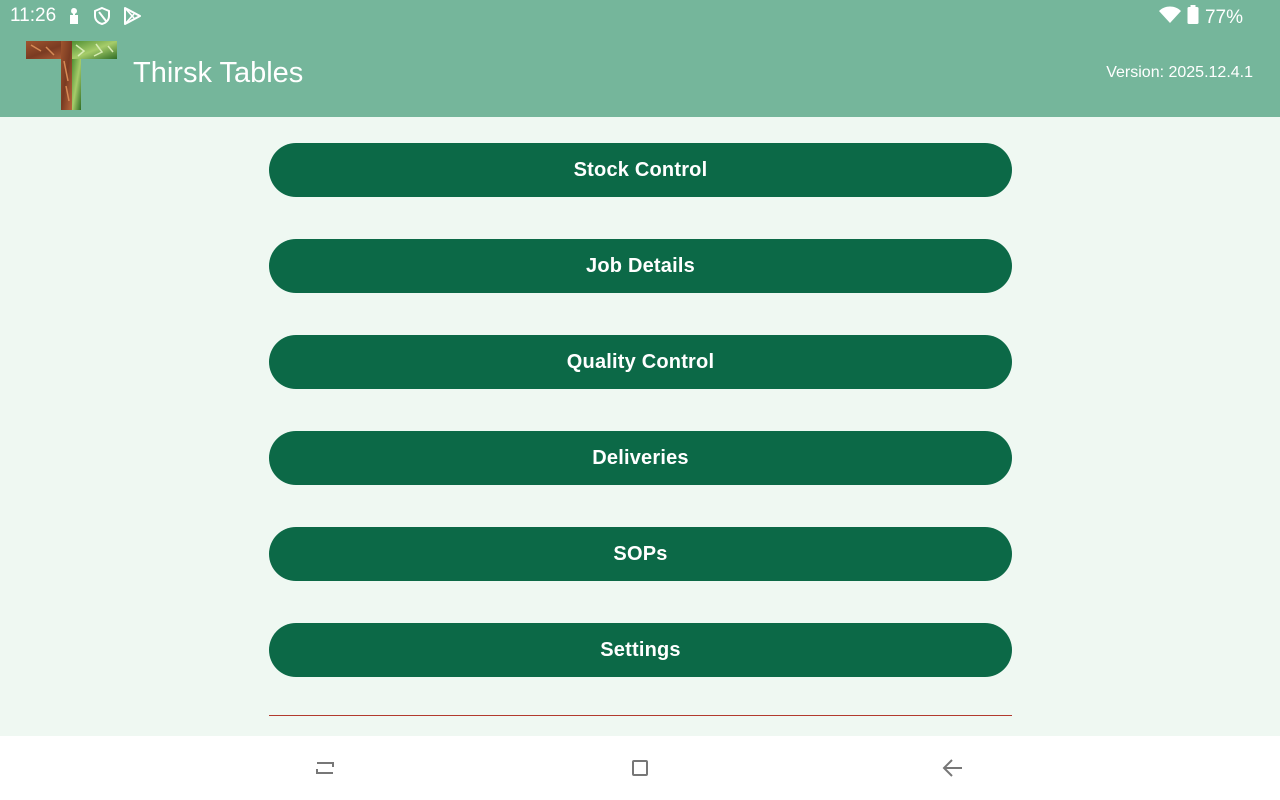 The image size is (1280, 800). Describe the element at coordinates (102, 16) in the screenshot. I see `shield-icon` at that location.